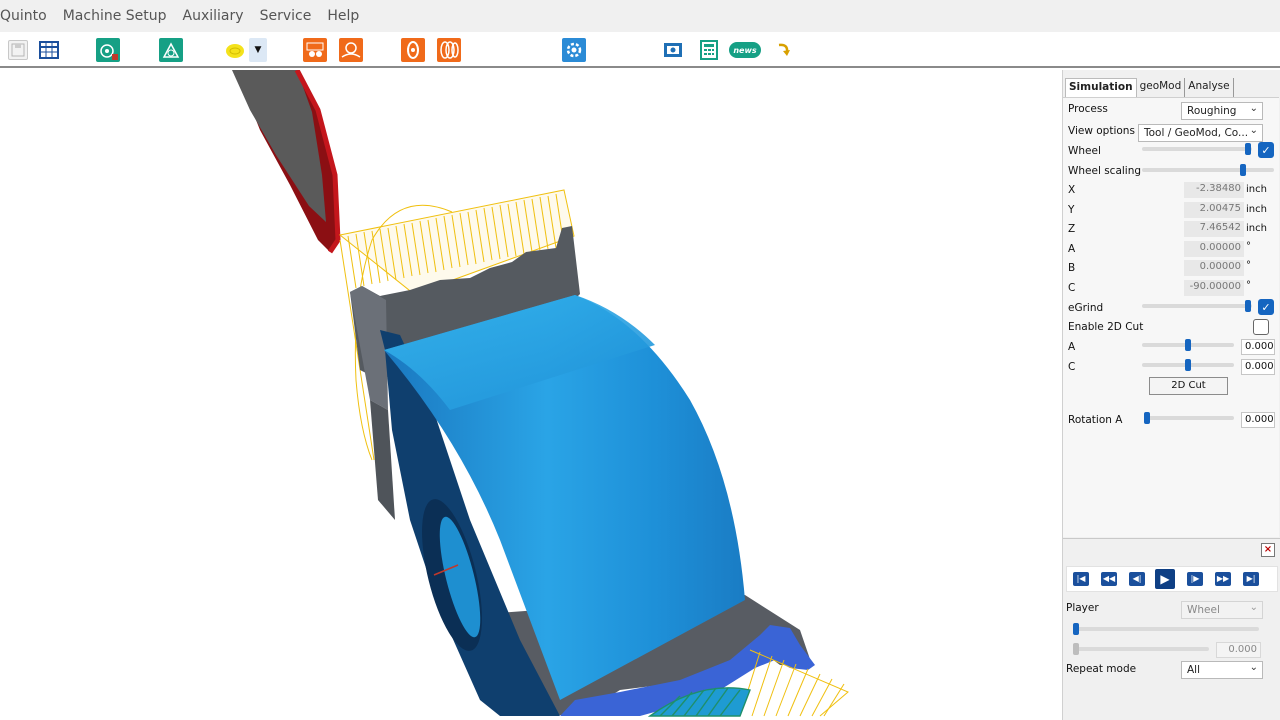 The width and height of the screenshot is (1280, 720). What do you see at coordinates (1084, 151) in the screenshot?
I see `wheel-label: Wheel` at bounding box center [1084, 151].